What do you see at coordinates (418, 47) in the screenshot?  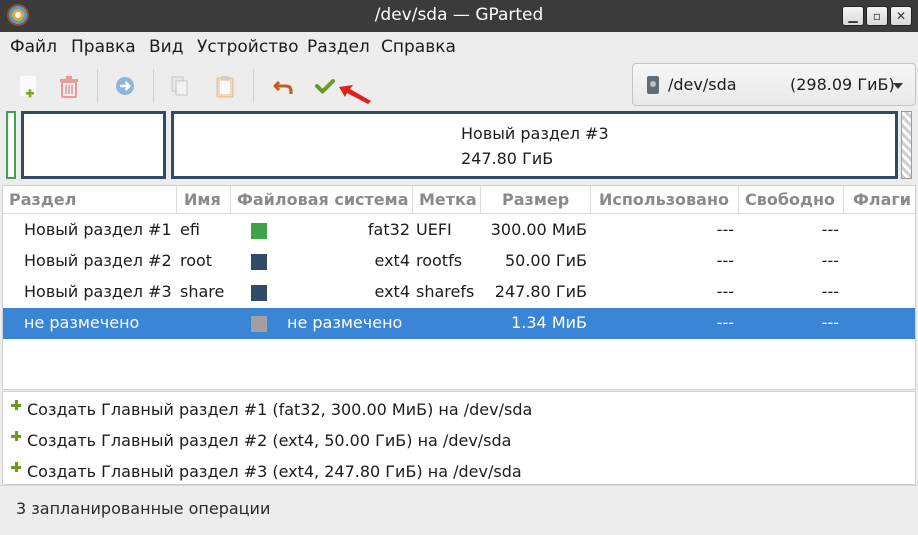 I see `menu-help: Справка` at bounding box center [418, 47].